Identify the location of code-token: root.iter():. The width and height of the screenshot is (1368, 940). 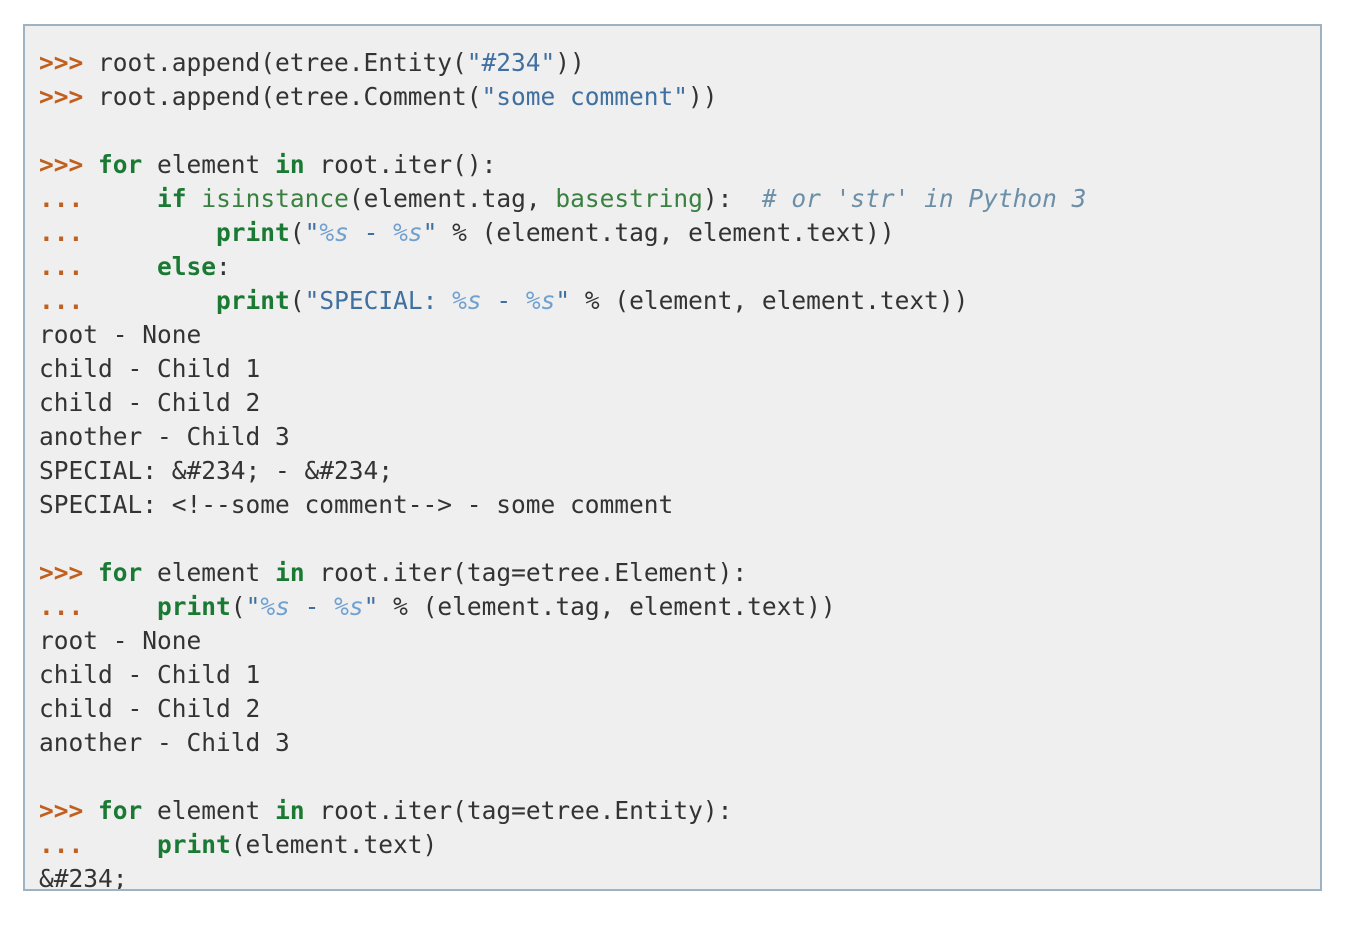
(400, 164).